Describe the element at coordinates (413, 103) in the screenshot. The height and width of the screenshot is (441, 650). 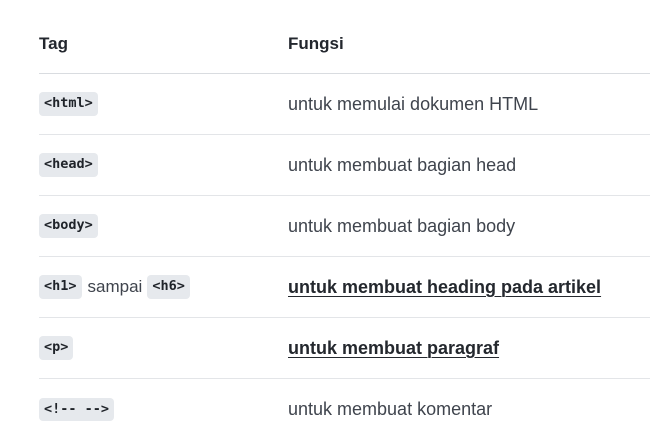
I see `function-cell: untuk memulai dokumen HTML` at that location.